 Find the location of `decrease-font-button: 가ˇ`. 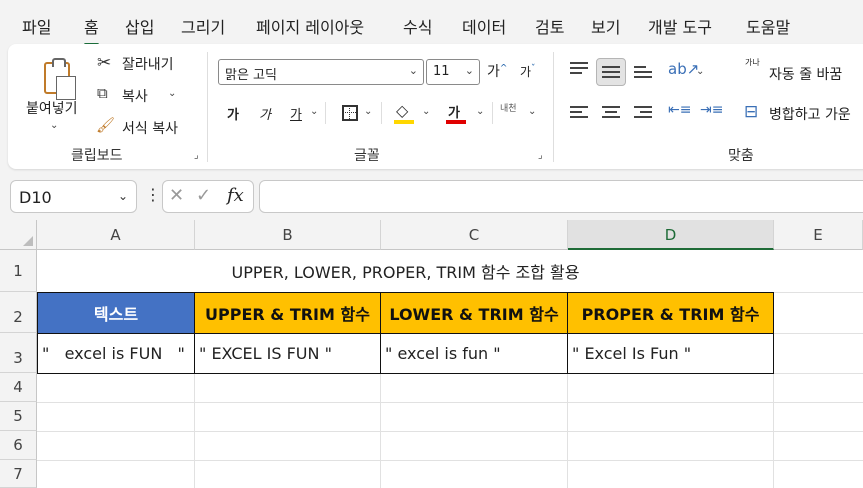

decrease-font-button: 가ˇ is located at coordinates (528, 71).